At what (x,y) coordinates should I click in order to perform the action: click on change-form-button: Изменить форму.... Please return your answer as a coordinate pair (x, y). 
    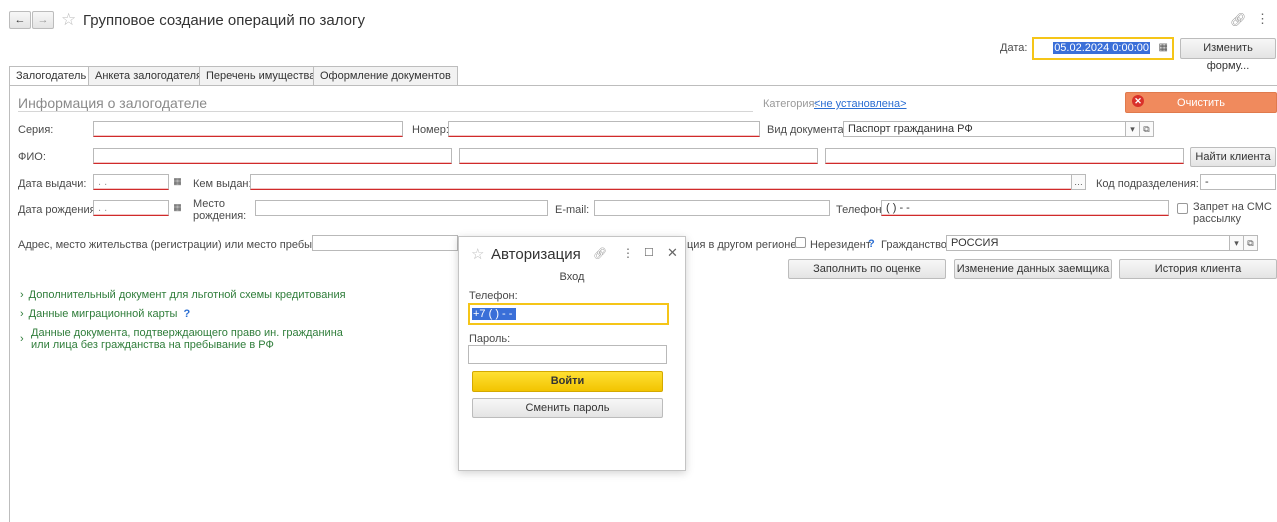
    Looking at the image, I should click on (1228, 55).